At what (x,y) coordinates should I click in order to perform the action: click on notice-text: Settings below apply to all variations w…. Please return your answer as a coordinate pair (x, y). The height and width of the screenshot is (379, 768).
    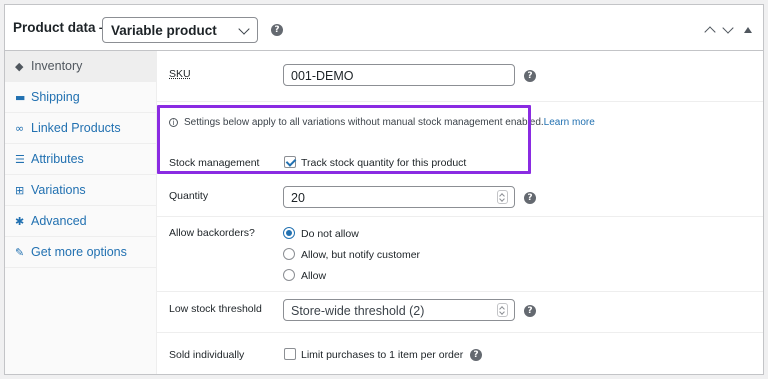
    Looking at the image, I should click on (364, 122).